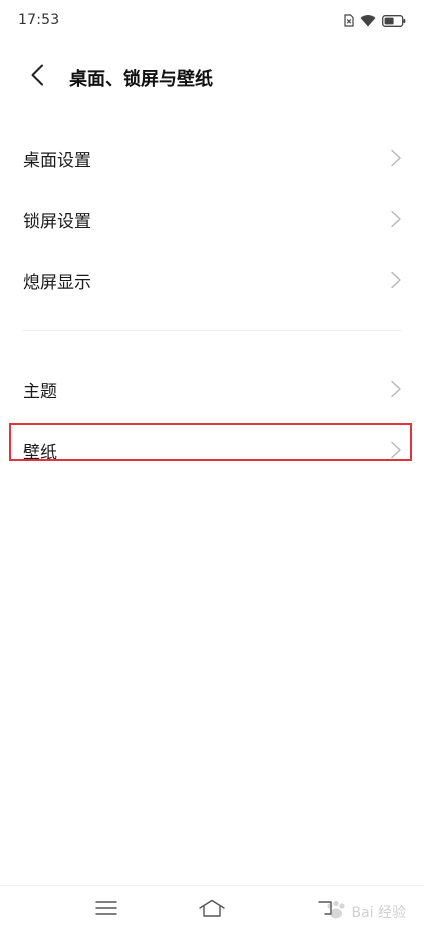 This screenshot has width=424, height=940. I want to click on status-time: 17:53, so click(39, 20).